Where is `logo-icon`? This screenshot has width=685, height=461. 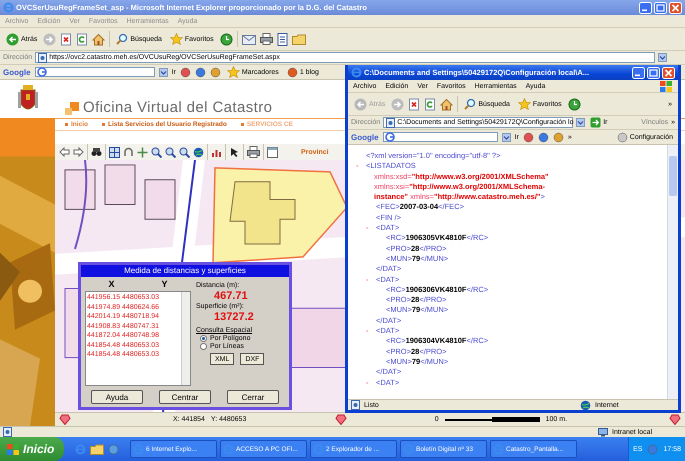
logo-icon is located at coordinates (72, 109).